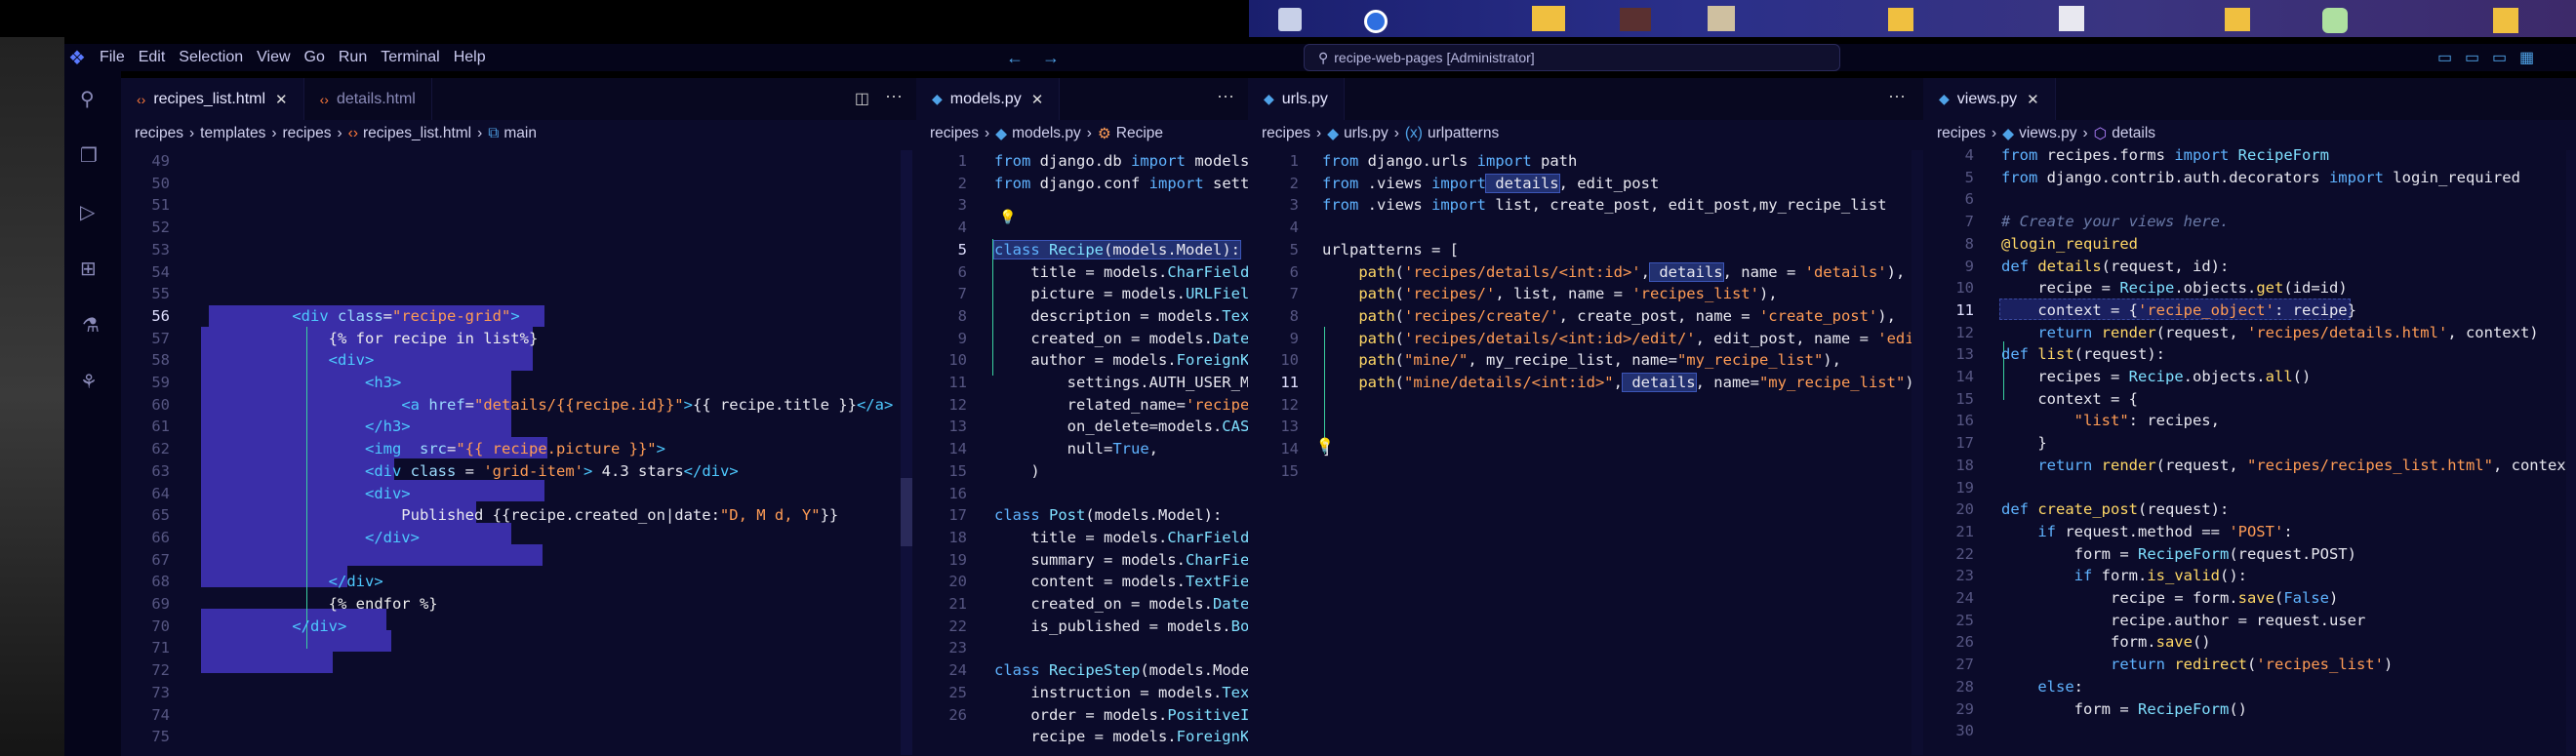 The height and width of the screenshot is (756, 2576). I want to click on run-debug-icon: ▷, so click(87, 212).